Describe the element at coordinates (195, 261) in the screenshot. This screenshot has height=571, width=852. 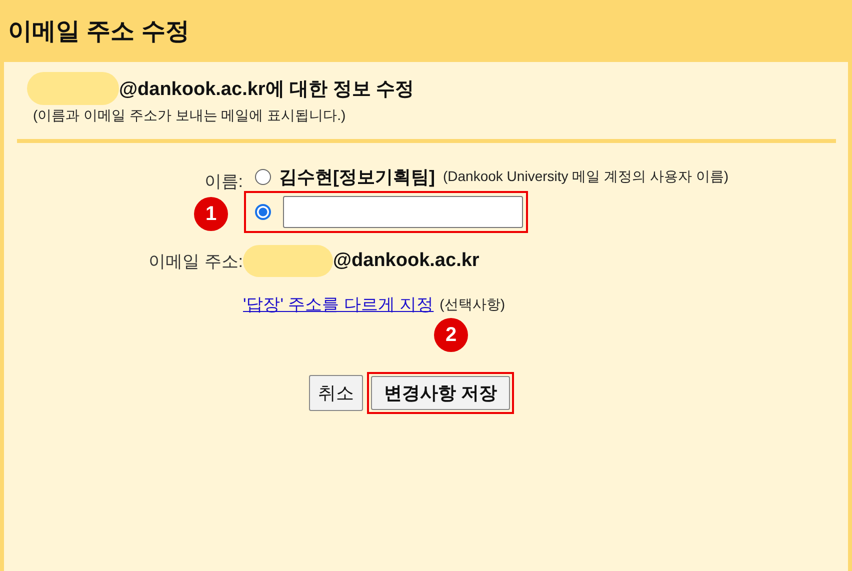
I see `field-label: 이메일 주소:` at that location.